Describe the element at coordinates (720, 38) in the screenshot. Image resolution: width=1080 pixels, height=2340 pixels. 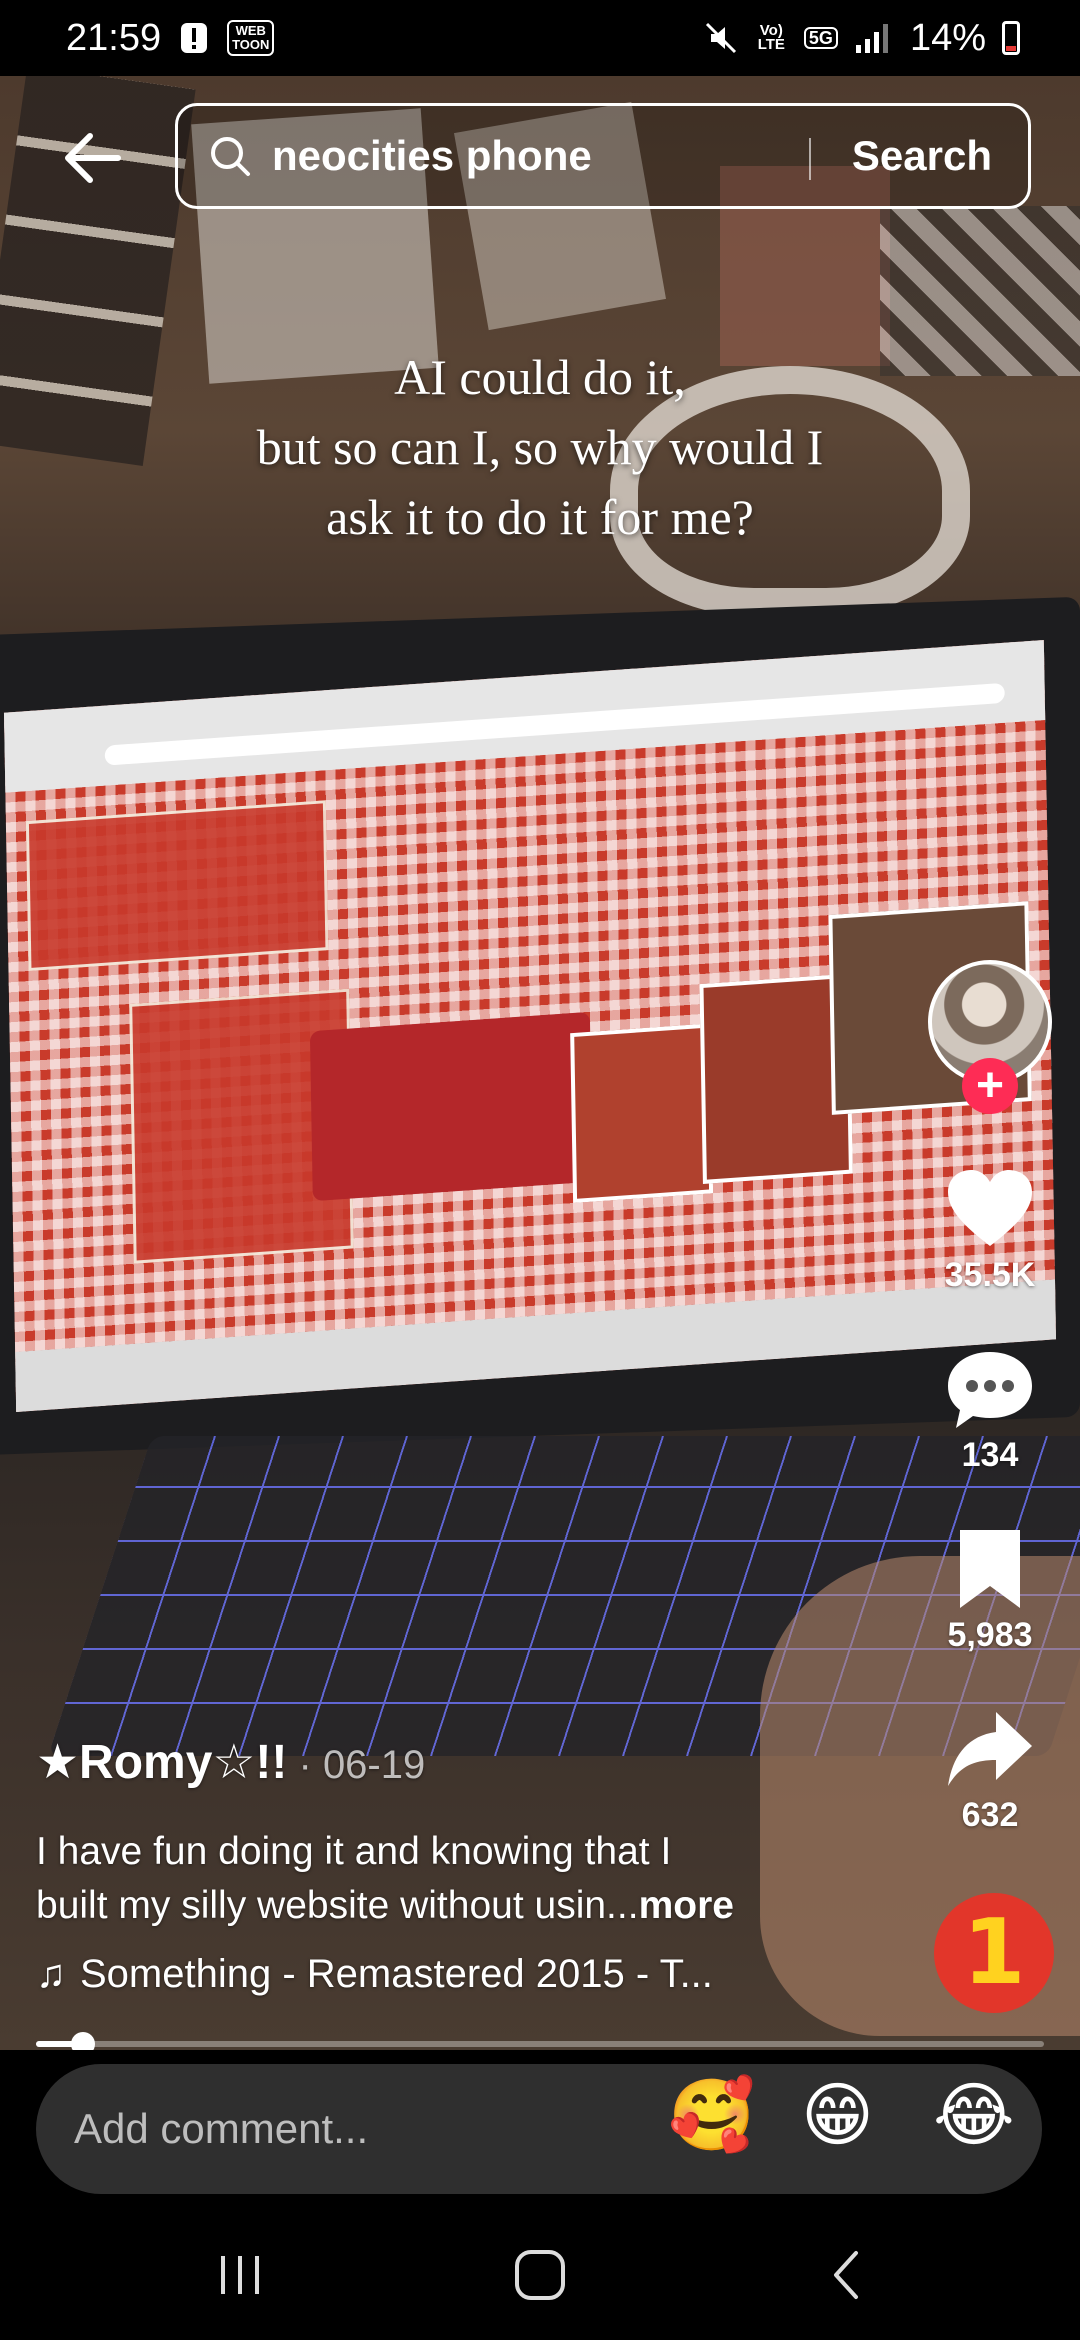
I see `mute-icon` at that location.